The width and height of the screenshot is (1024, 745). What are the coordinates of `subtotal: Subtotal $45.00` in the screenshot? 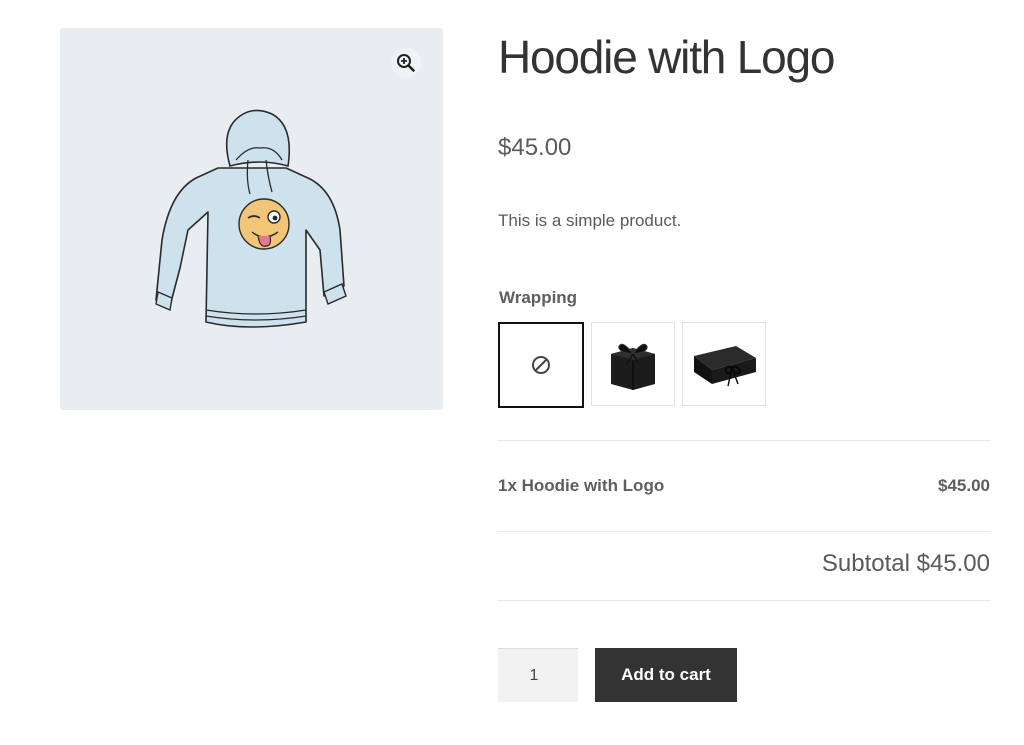 It's located at (905, 563).